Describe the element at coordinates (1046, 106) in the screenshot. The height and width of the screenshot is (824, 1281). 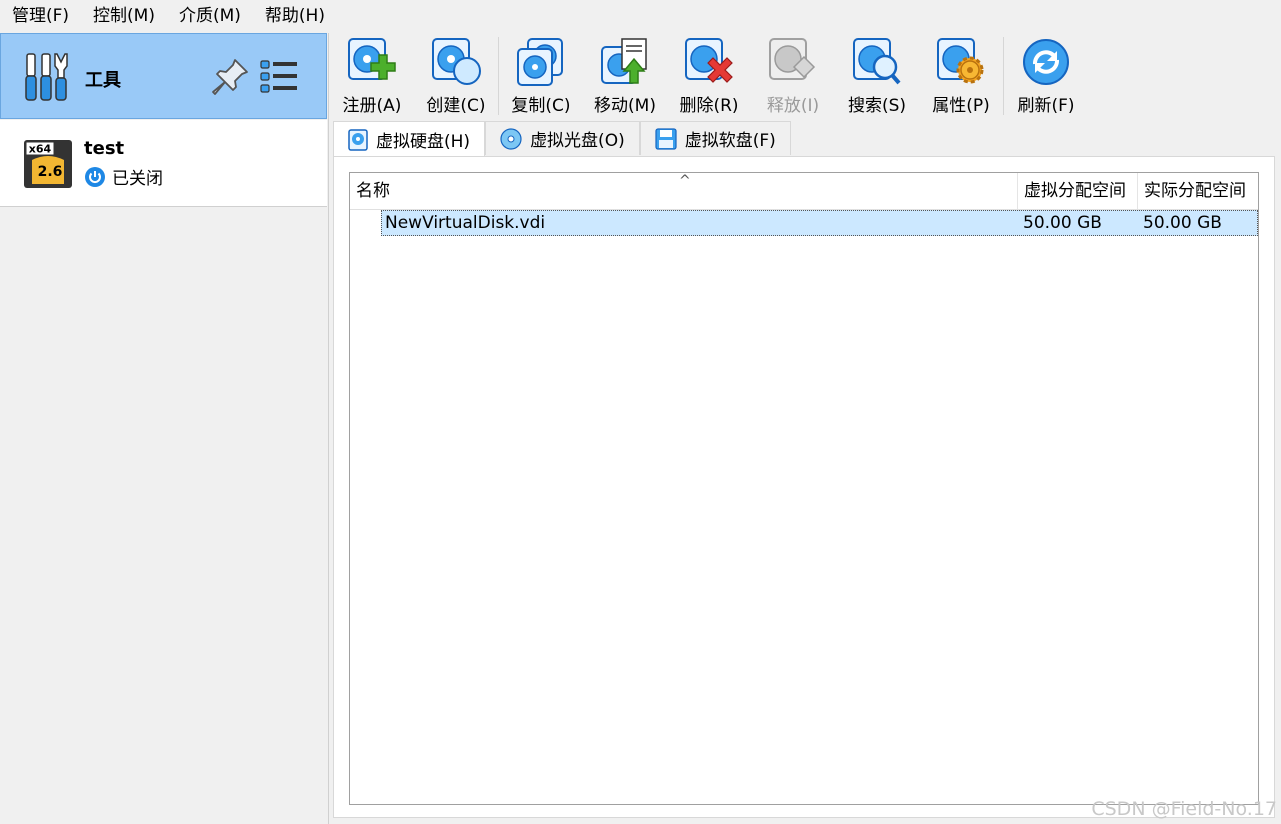
I see `refresh-label: 刷新(F)` at that location.